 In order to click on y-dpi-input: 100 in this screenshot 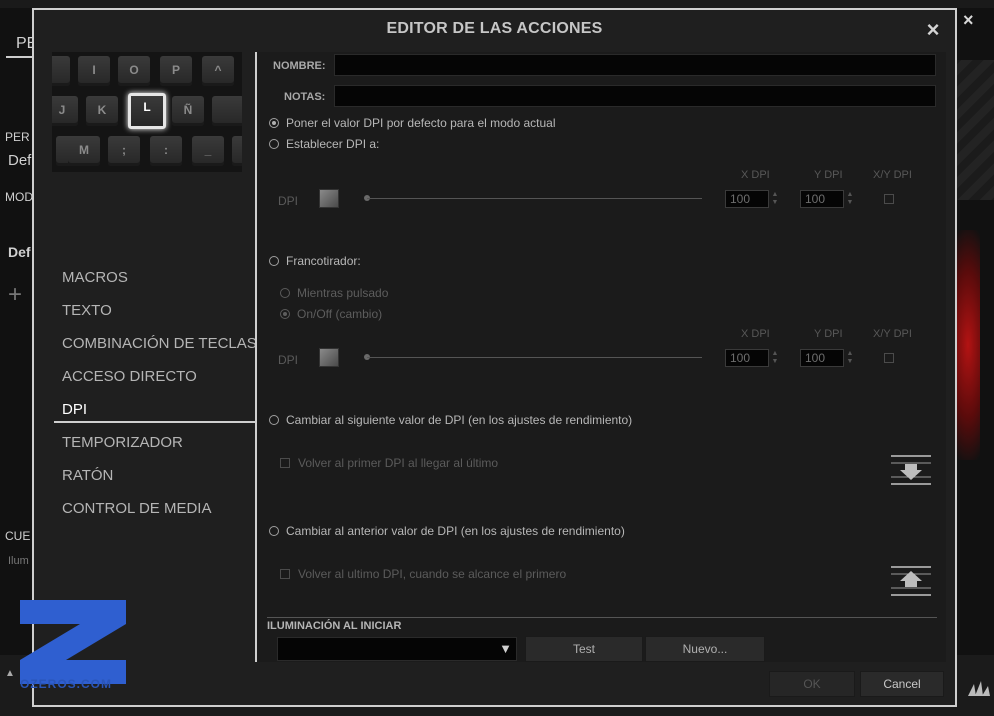, I will do `click(822, 199)`.